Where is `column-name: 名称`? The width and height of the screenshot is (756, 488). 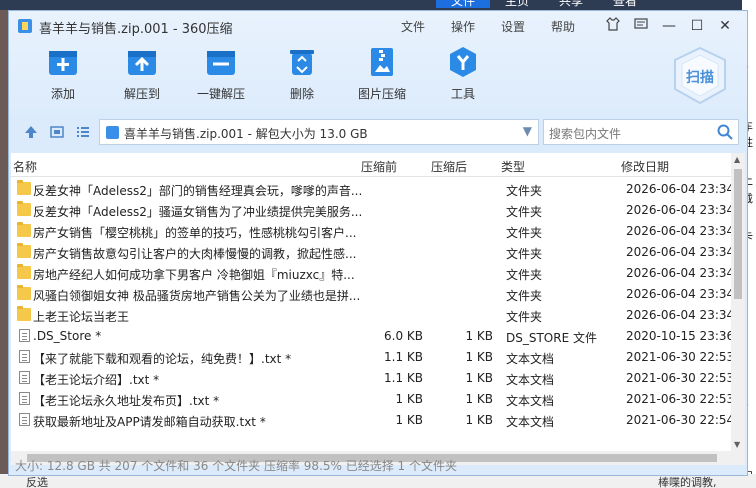 column-name: 名称 is located at coordinates (25, 166).